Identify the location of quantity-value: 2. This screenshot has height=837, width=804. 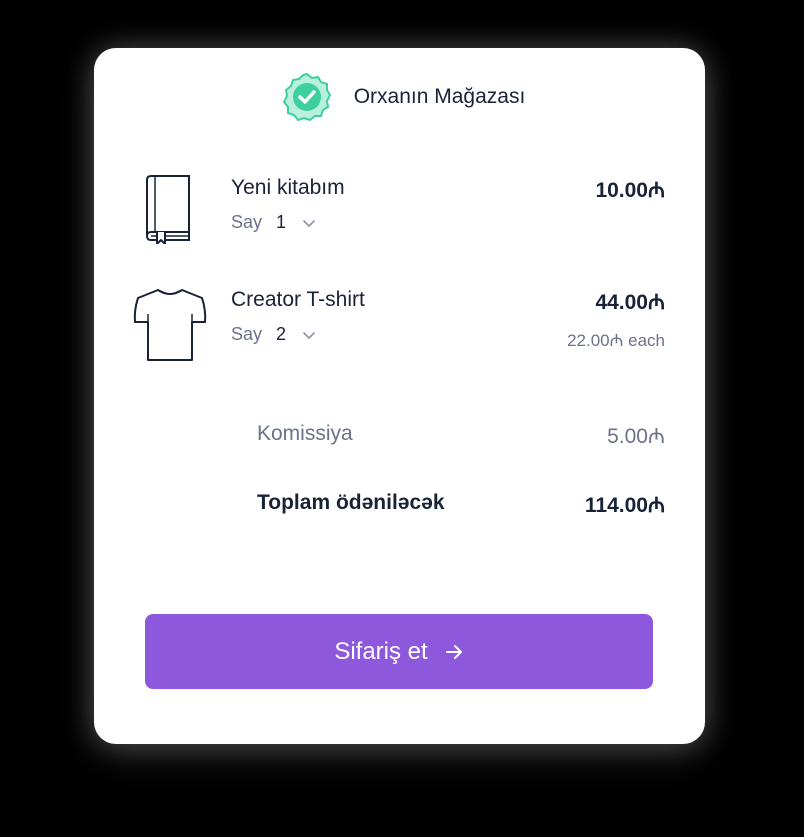
(281, 334).